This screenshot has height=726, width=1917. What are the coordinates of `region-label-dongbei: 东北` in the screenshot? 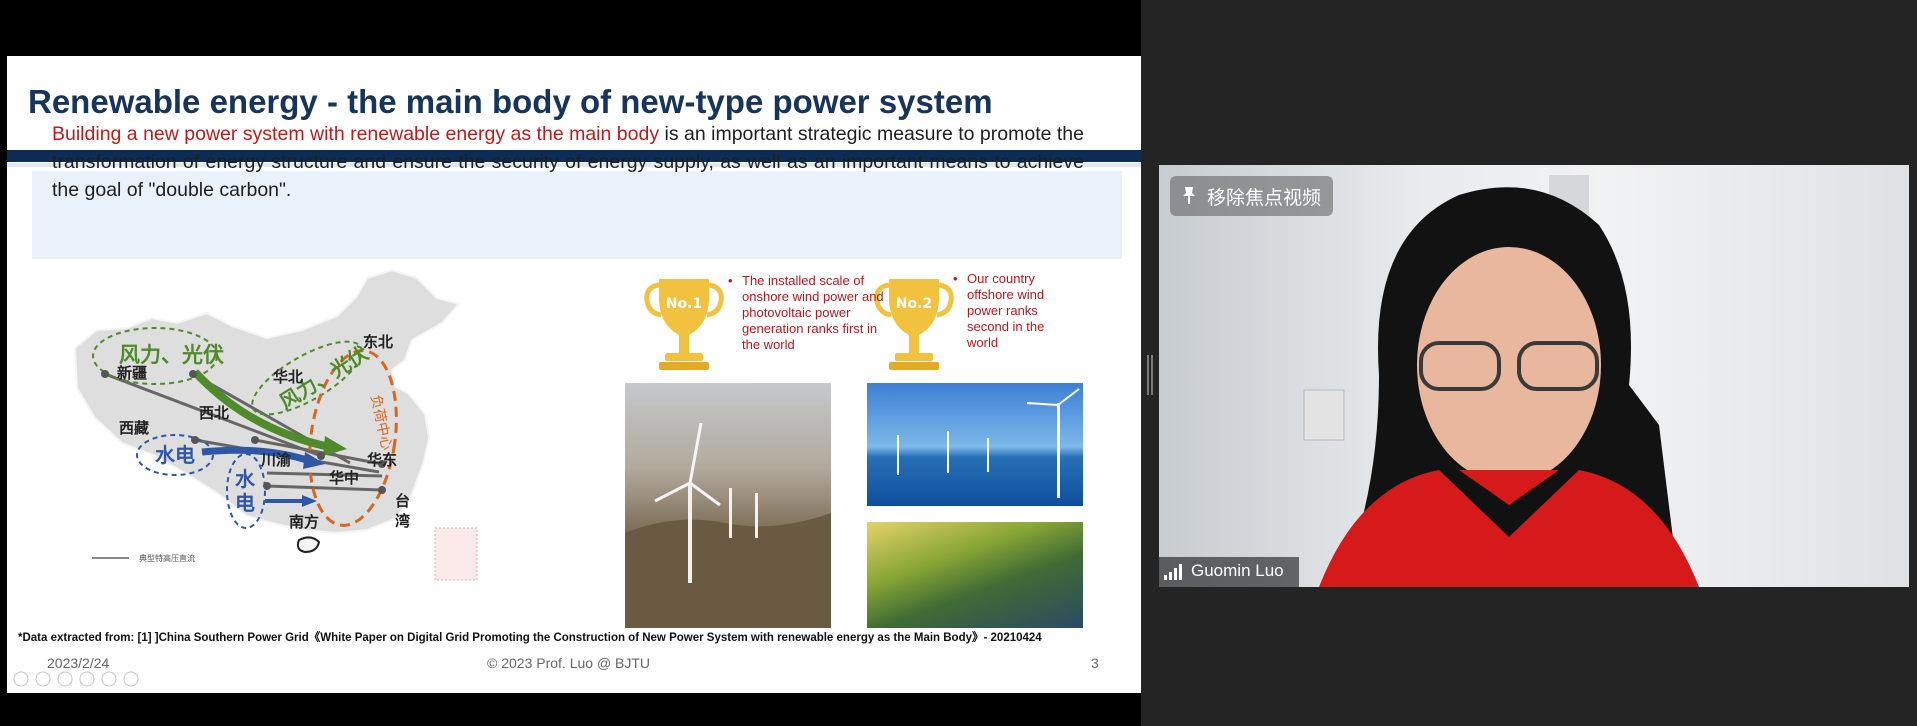 It's located at (378, 342).